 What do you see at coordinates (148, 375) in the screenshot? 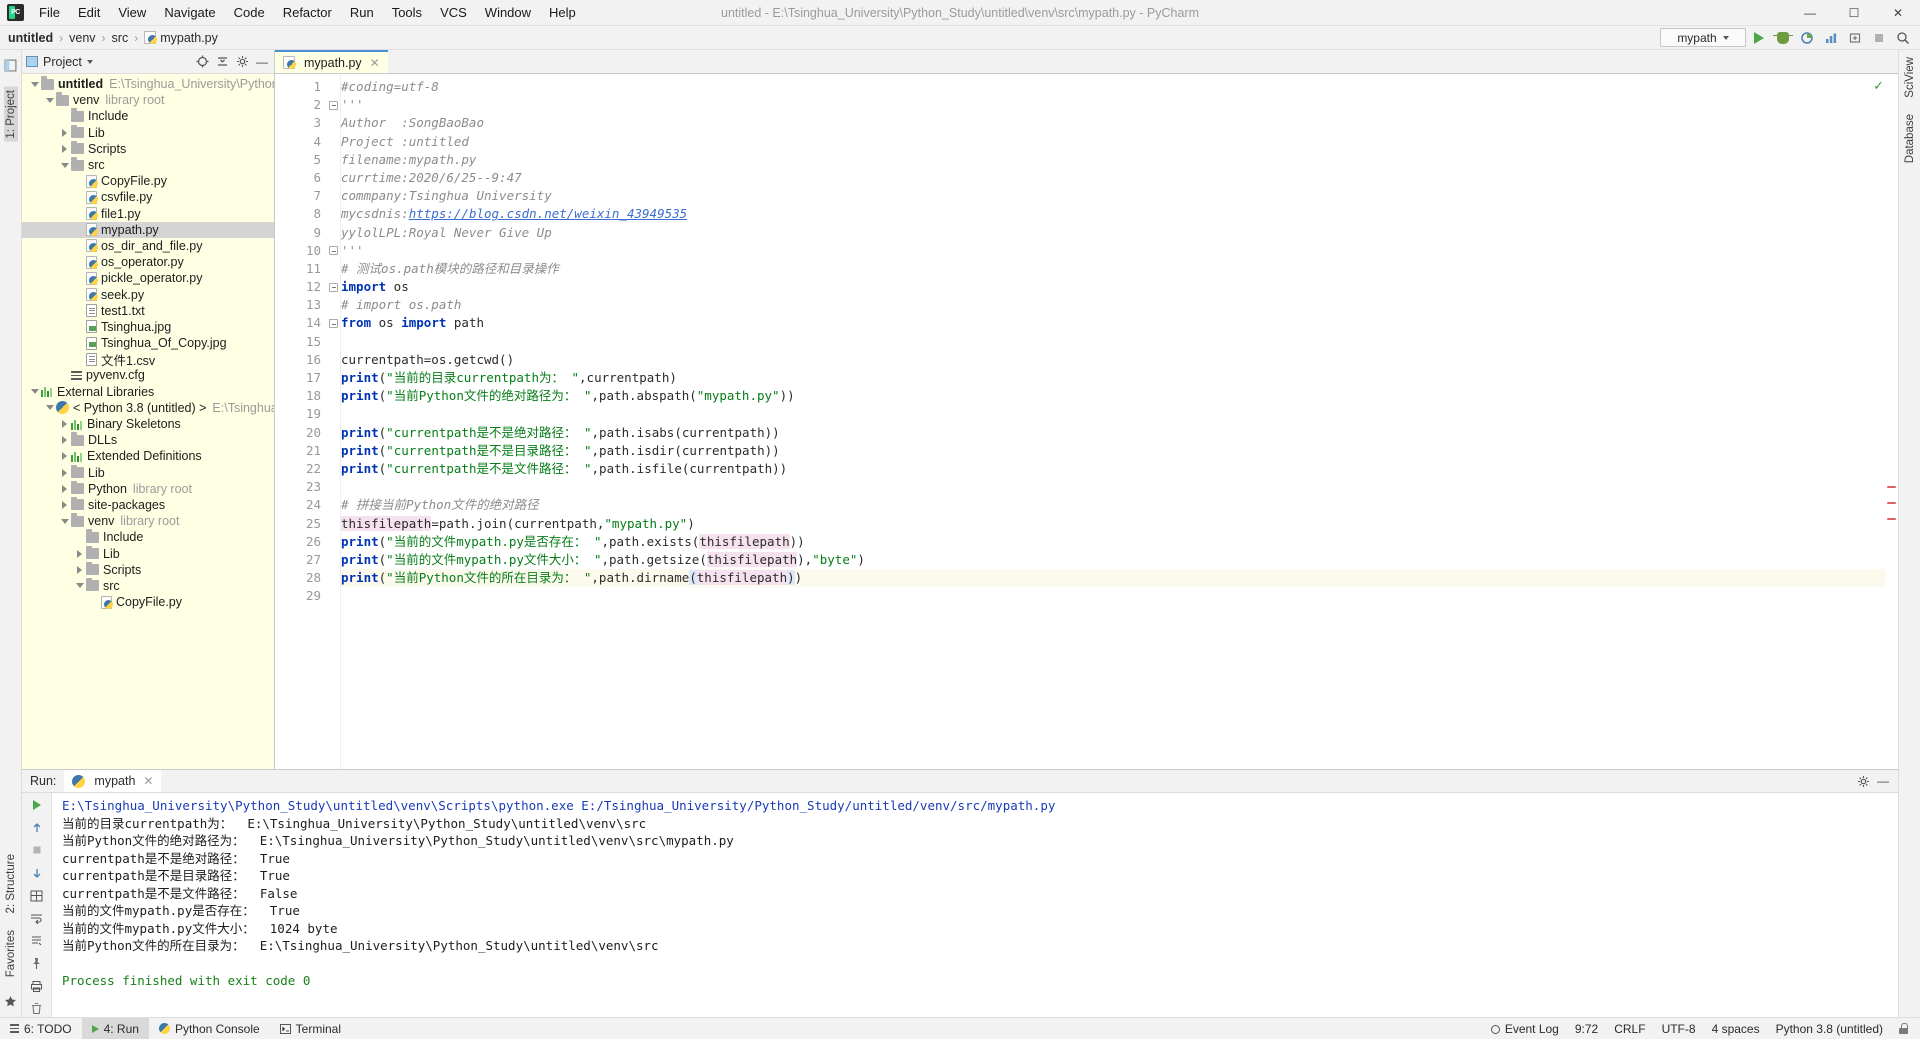
I see `tree-item: pyvenv.cfg` at bounding box center [148, 375].